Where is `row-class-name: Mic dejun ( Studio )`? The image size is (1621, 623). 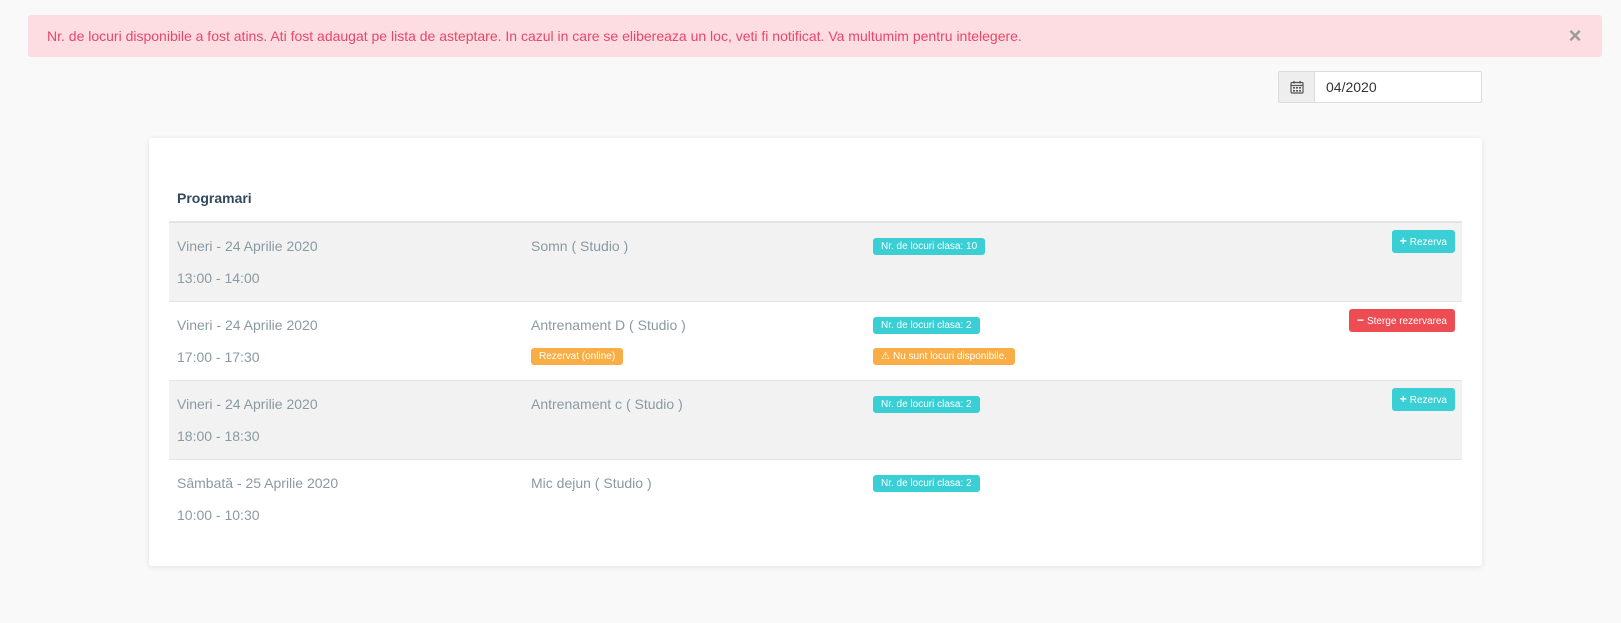 row-class-name: Mic dejun ( Studio ) is located at coordinates (591, 483).